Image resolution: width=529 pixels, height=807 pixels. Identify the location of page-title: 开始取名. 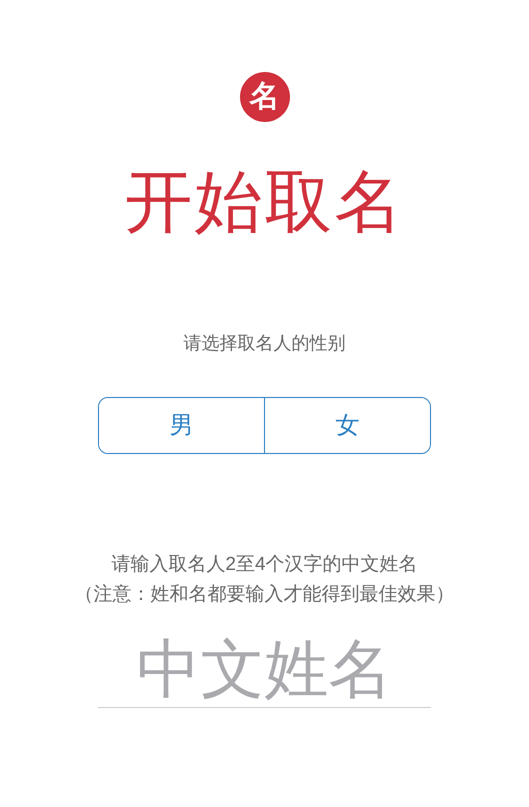
(264, 202).